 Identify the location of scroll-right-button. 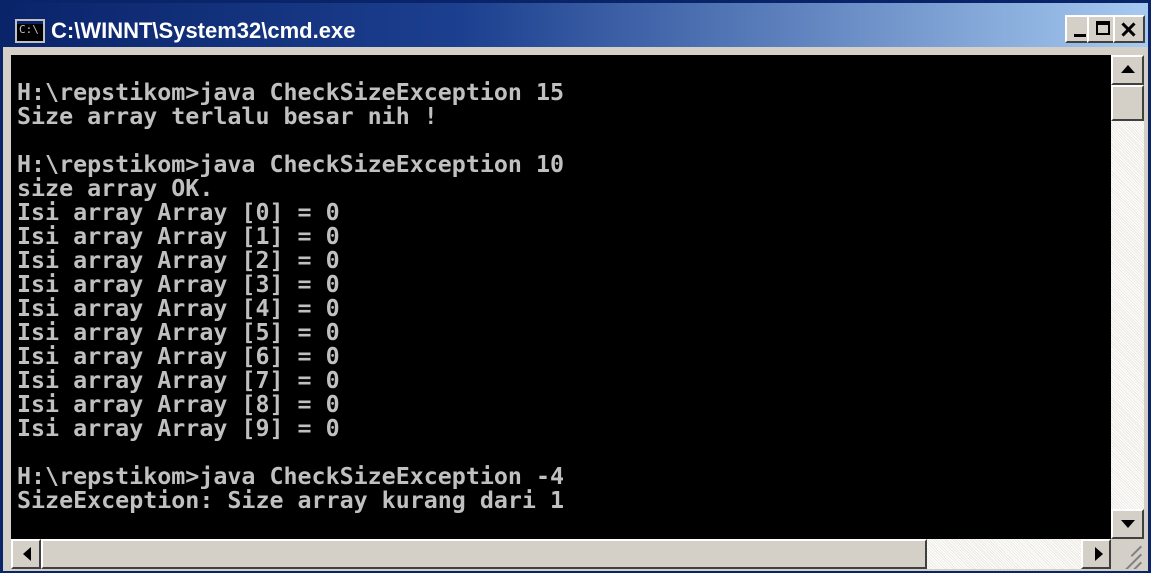
(1096, 554).